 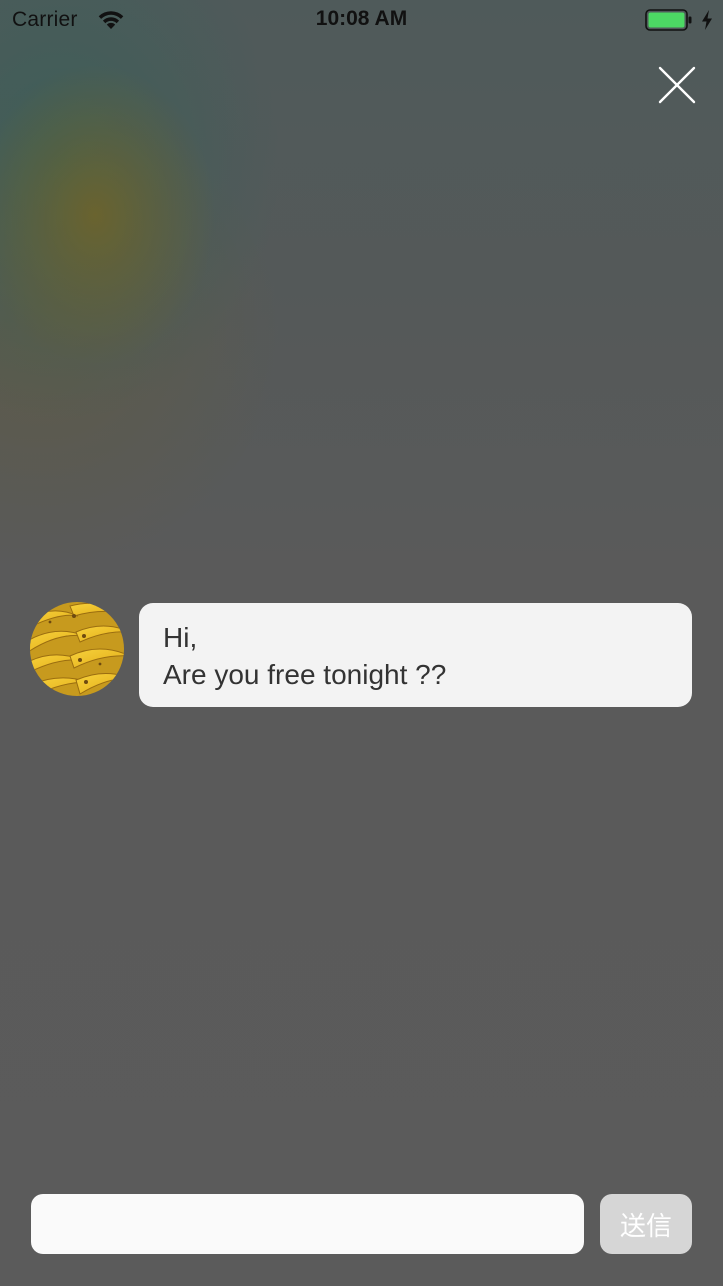 I want to click on avatar, so click(x=77, y=649).